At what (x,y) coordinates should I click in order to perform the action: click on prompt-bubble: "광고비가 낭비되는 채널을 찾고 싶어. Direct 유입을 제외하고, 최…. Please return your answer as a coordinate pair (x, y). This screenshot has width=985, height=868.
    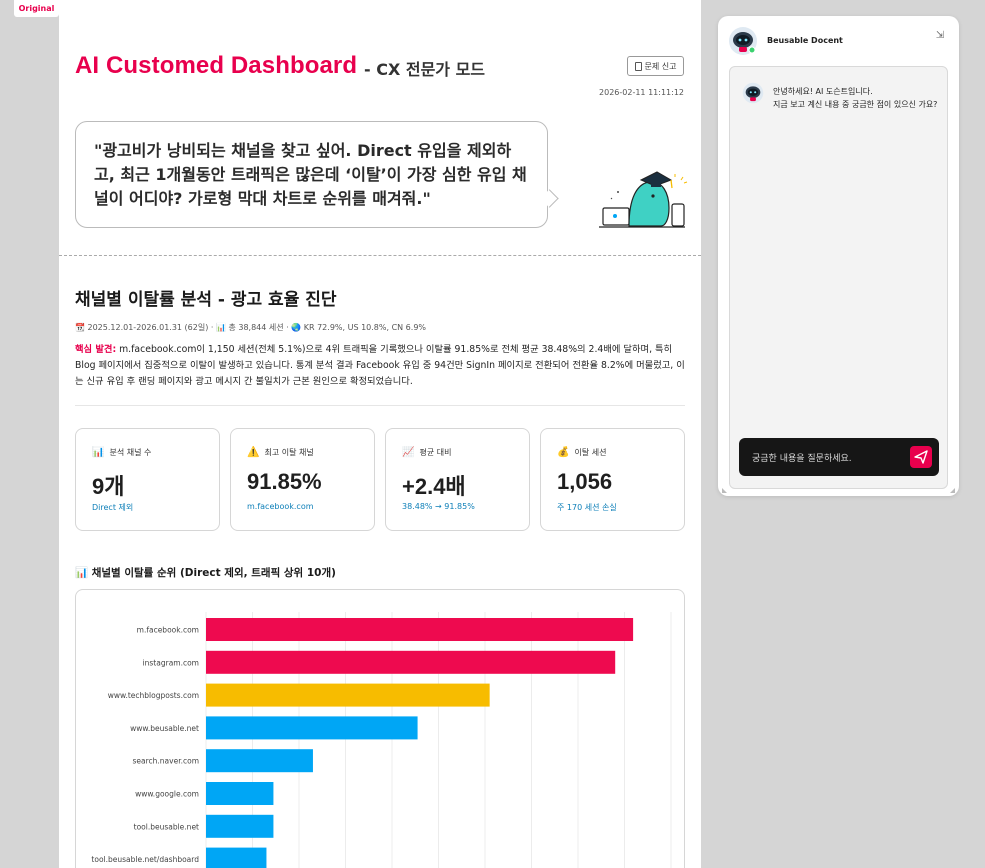
    Looking at the image, I should click on (311, 174).